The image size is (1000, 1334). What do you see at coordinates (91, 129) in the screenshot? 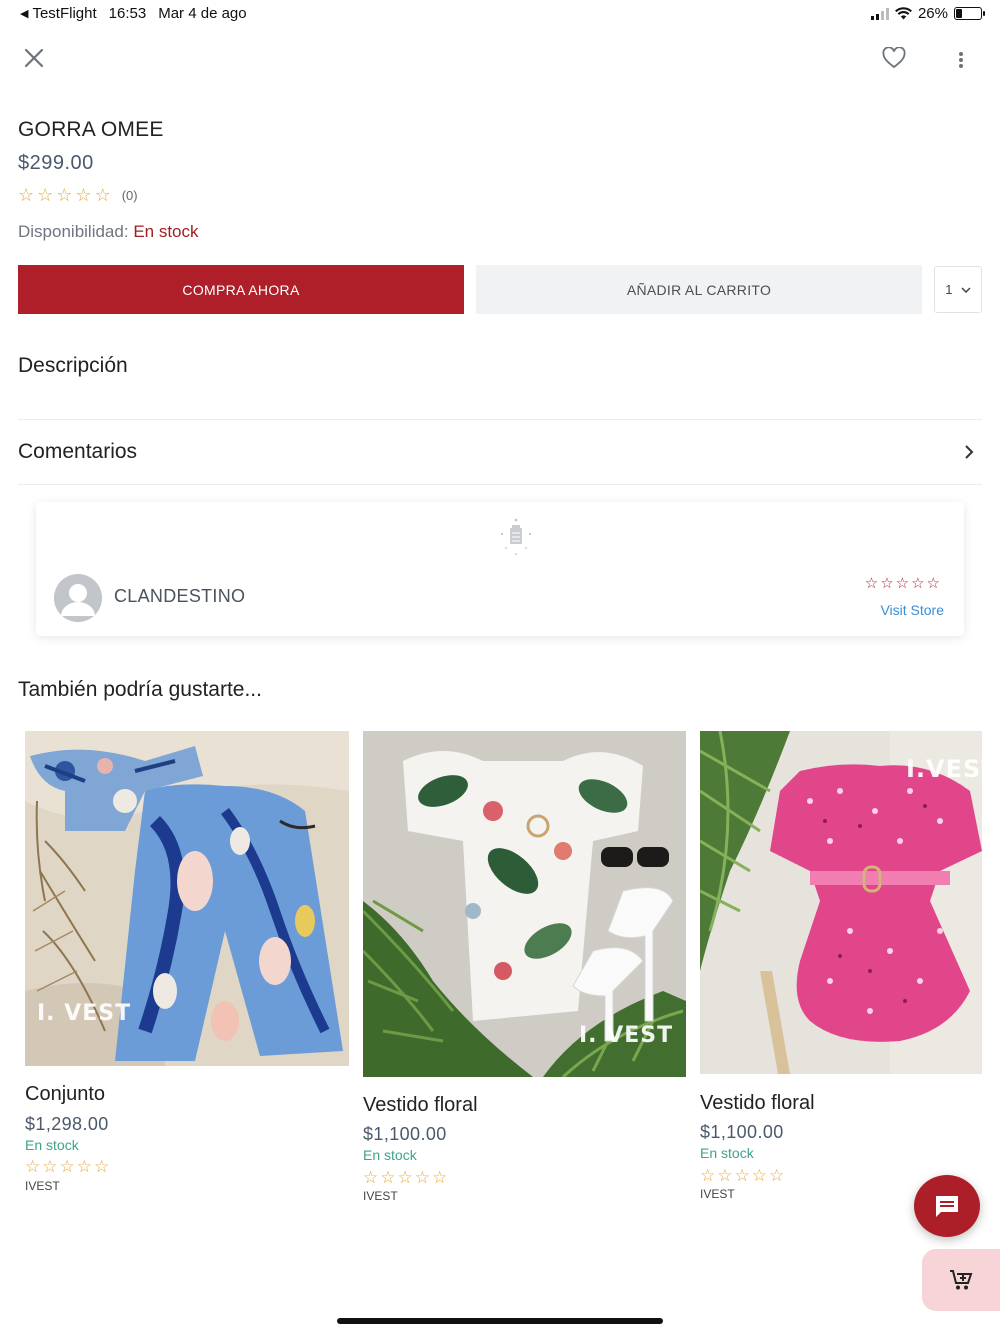
I see `product-title: GORRA OMEE` at bounding box center [91, 129].